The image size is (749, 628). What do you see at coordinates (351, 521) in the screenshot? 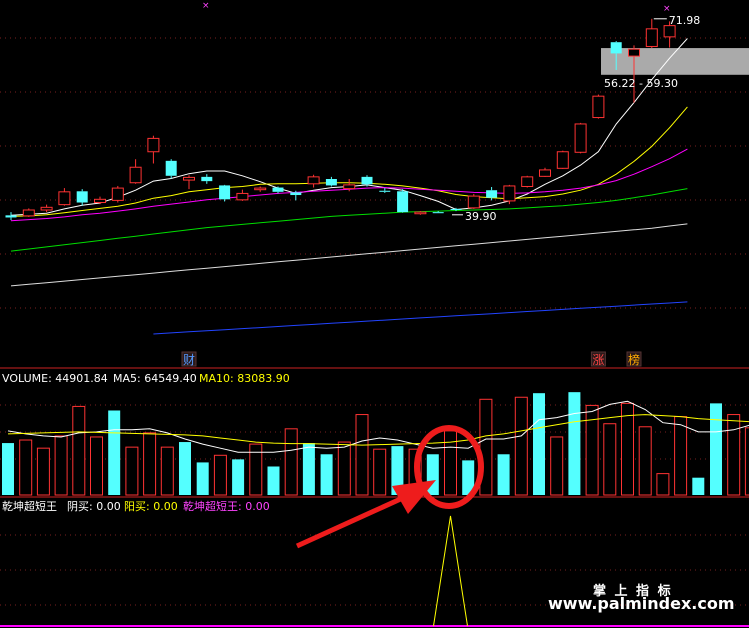
I see `arrow-shaft` at bounding box center [351, 521].